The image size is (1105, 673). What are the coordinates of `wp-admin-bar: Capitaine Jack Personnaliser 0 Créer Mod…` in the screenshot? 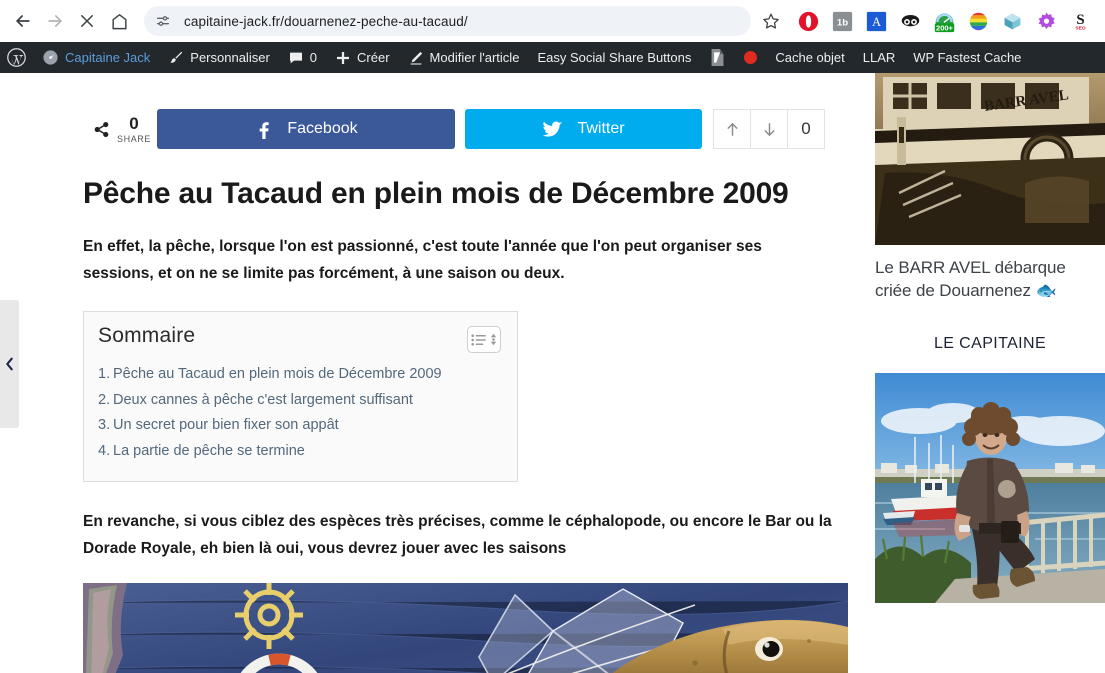 It's located at (552, 57).